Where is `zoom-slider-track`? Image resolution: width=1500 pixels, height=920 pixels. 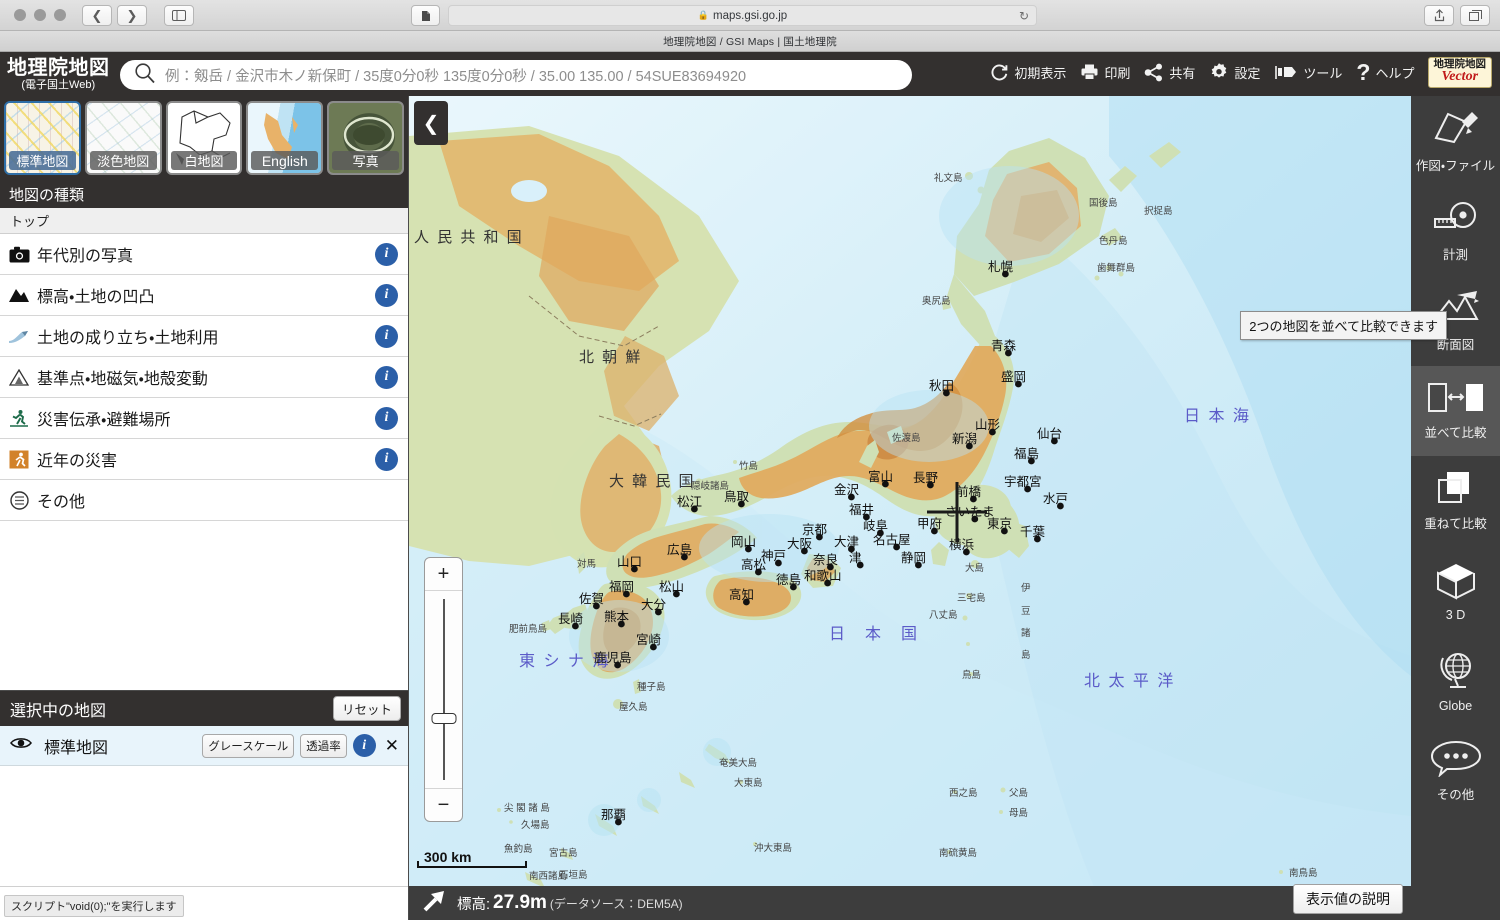
zoom-slider-track is located at coordinates (443, 689).